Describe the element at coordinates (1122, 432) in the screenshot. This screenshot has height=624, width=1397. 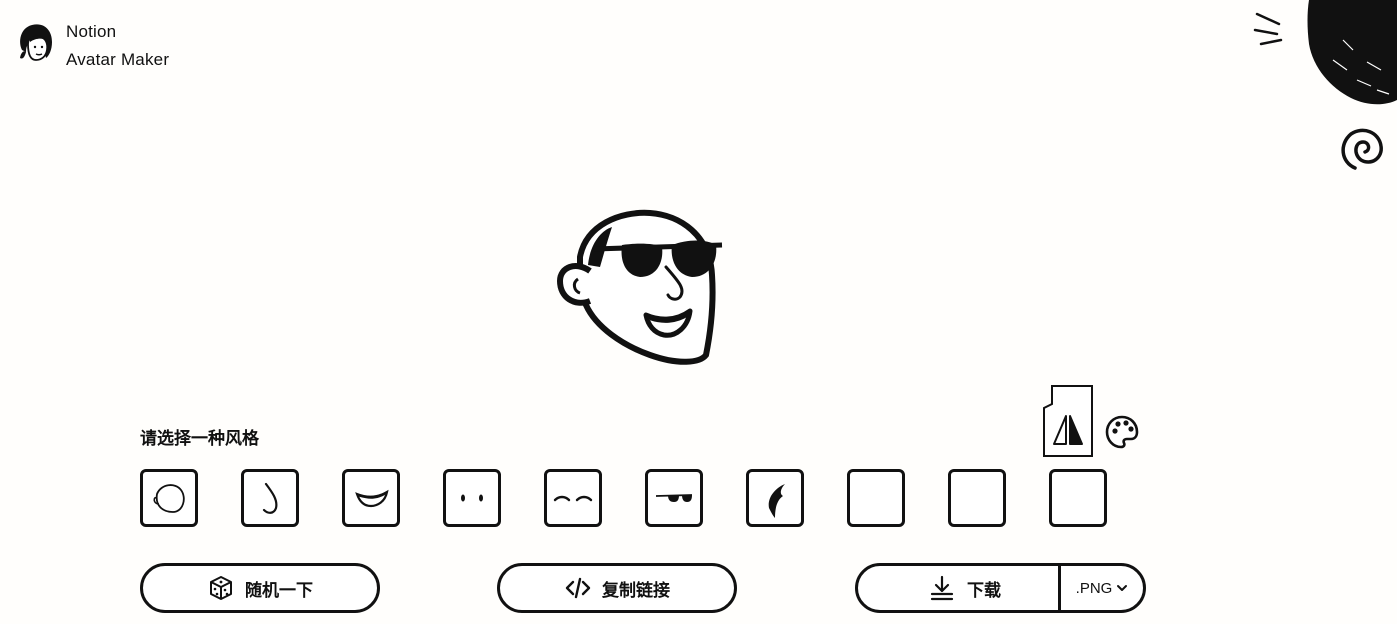
I see `palette-icon` at that location.